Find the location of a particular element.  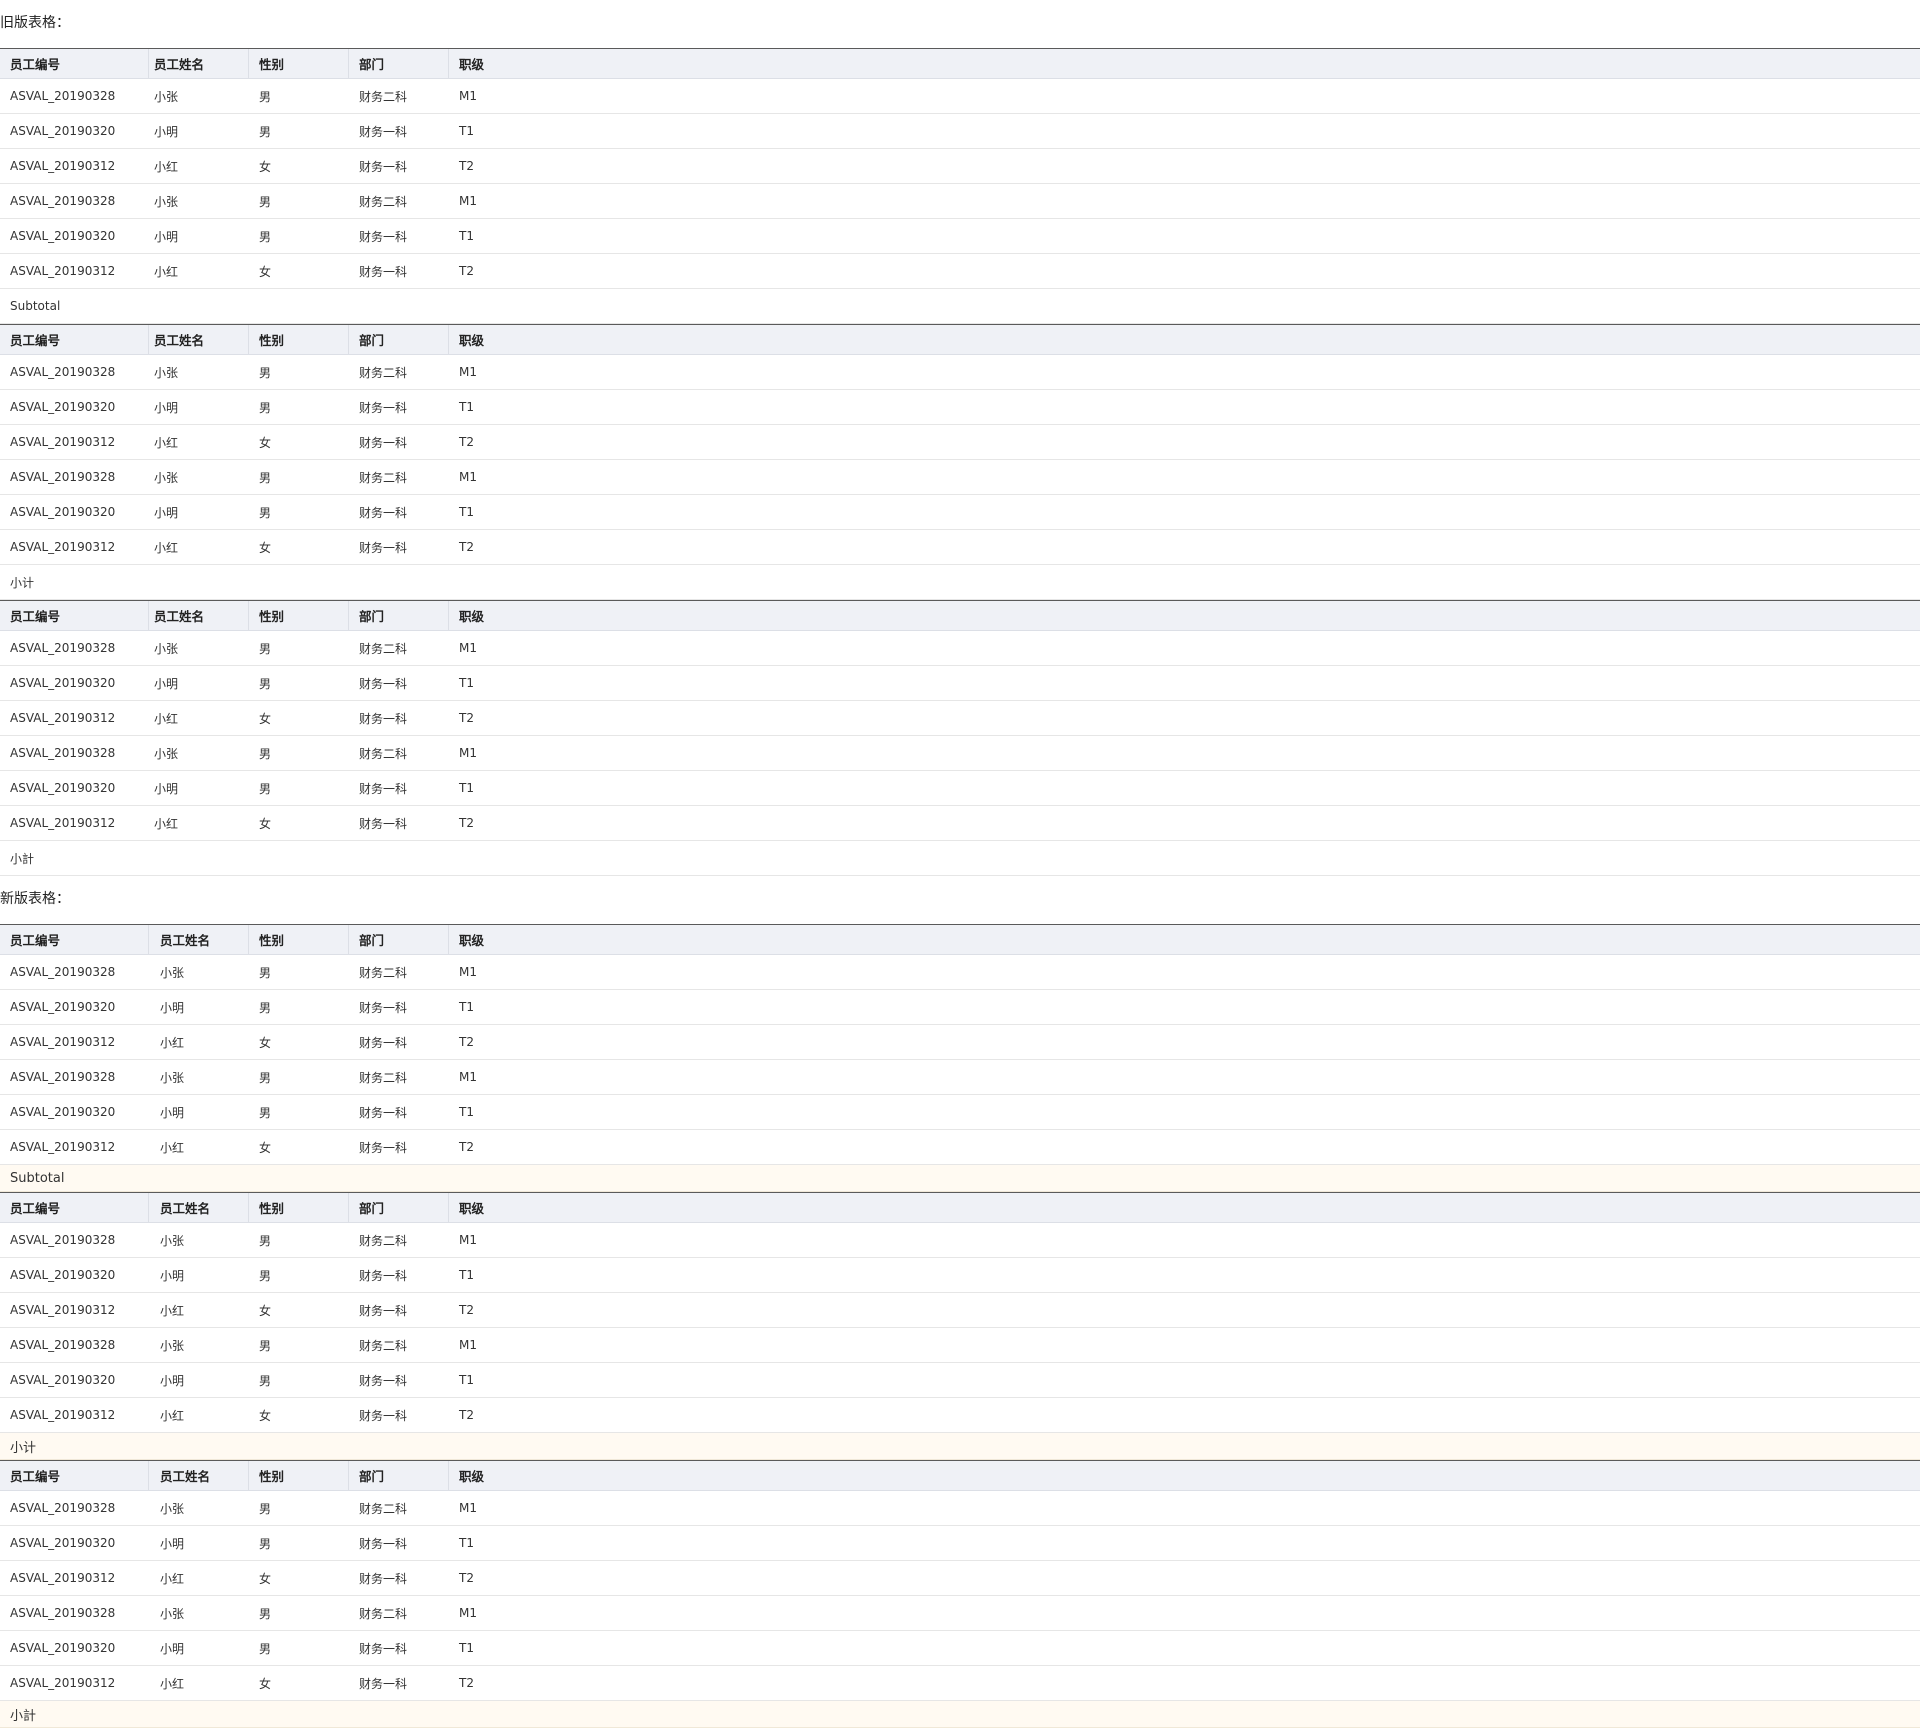

subtotal-row: 小计 is located at coordinates (960, 582).